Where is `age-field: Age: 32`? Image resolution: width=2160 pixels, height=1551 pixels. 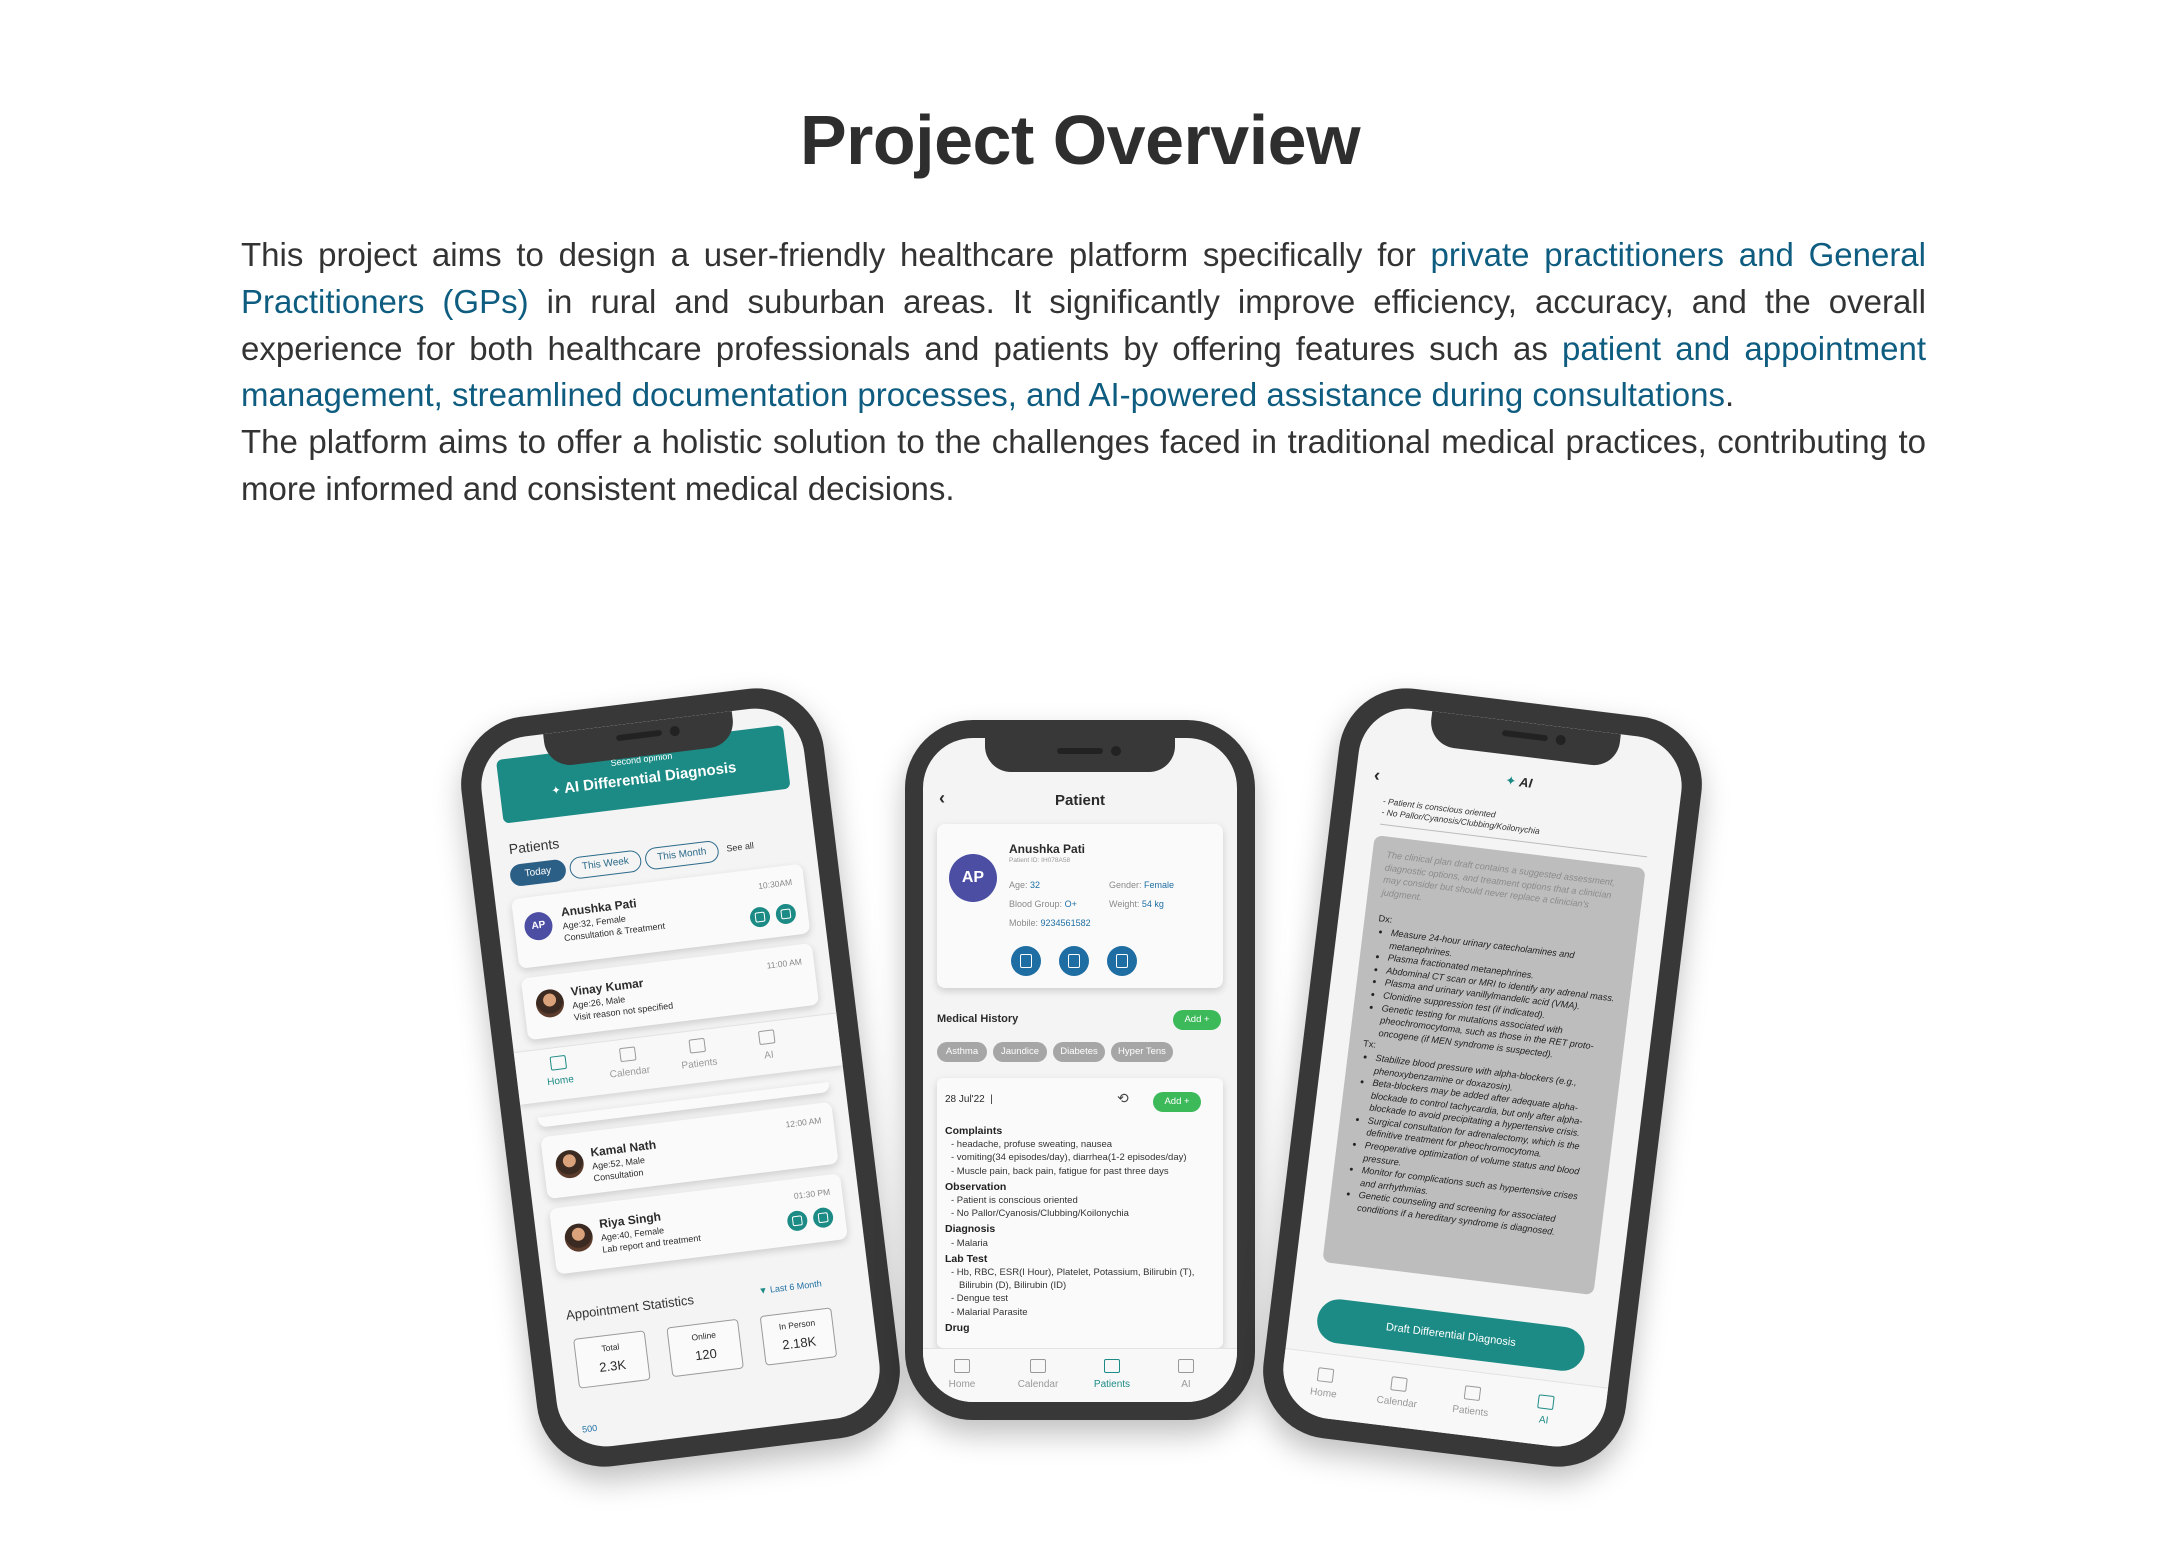
age-field: Age: 32 is located at coordinates (1025, 885).